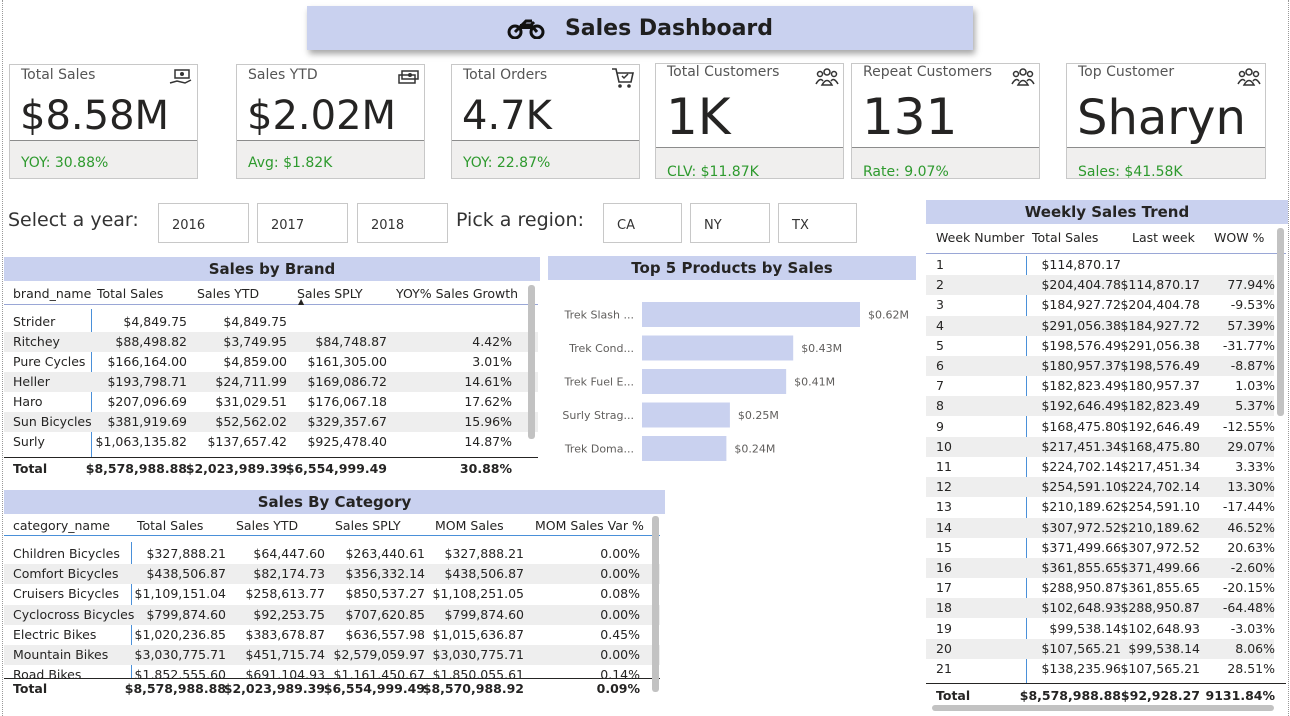 The height and width of the screenshot is (716, 1290). I want to click on region-option-tx: TX, so click(817, 223).